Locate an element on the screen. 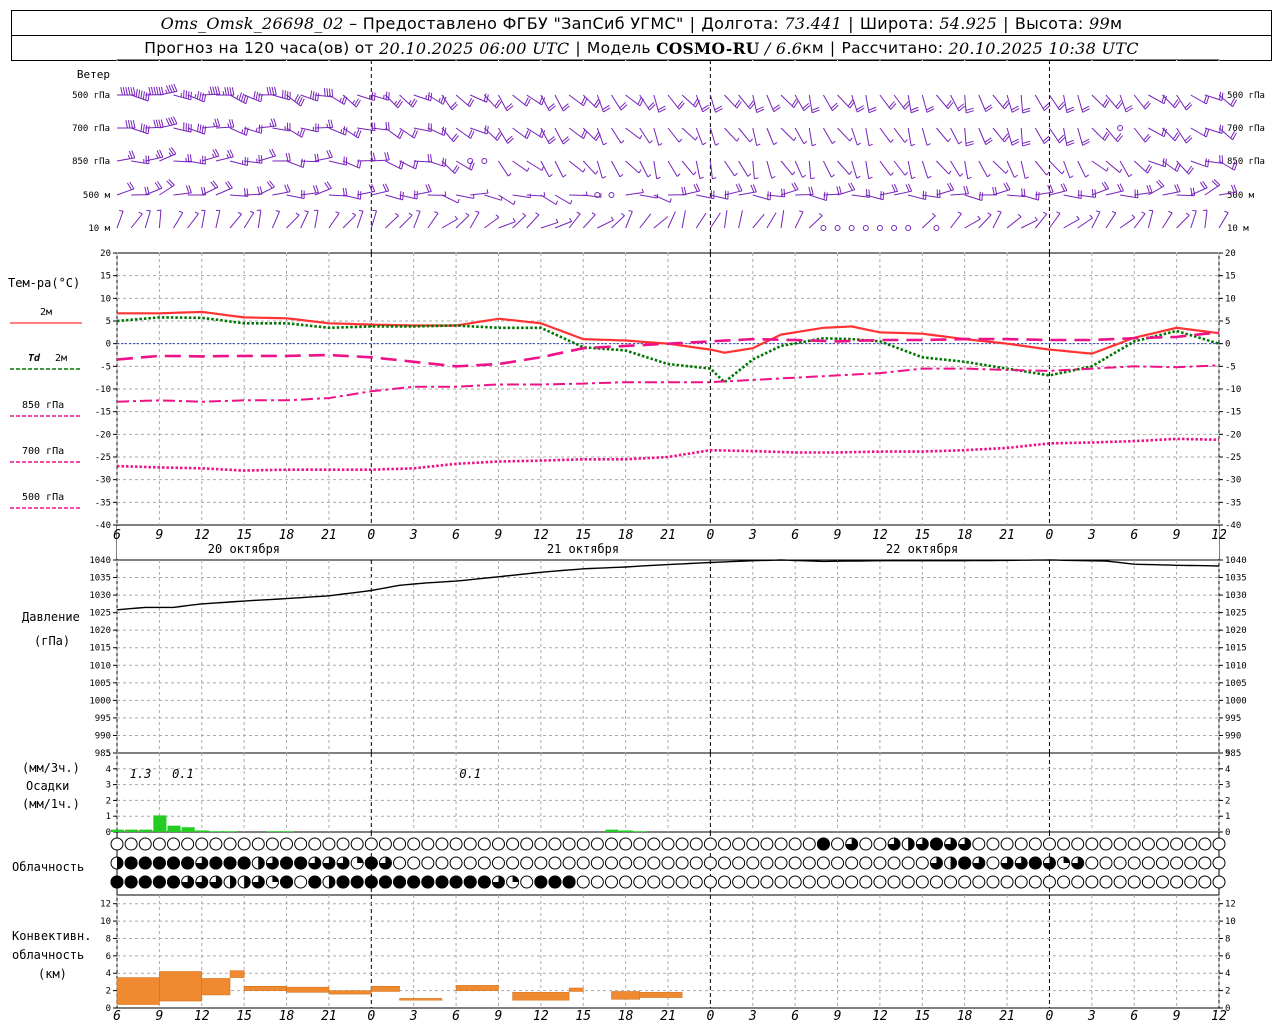 The width and height of the screenshot is (1280, 1024). conv-tick-right: 12 is located at coordinates (1230, 905).